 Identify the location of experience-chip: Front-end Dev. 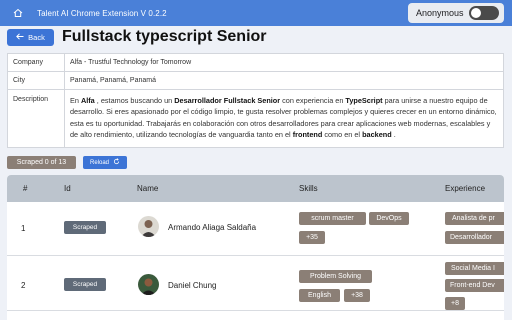
(474, 285).